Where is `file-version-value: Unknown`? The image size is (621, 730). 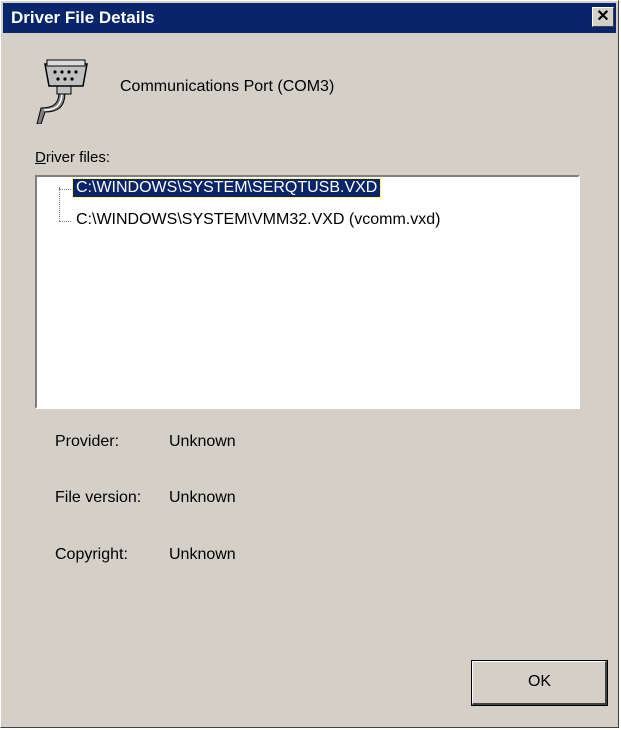 file-version-value: Unknown is located at coordinates (202, 497).